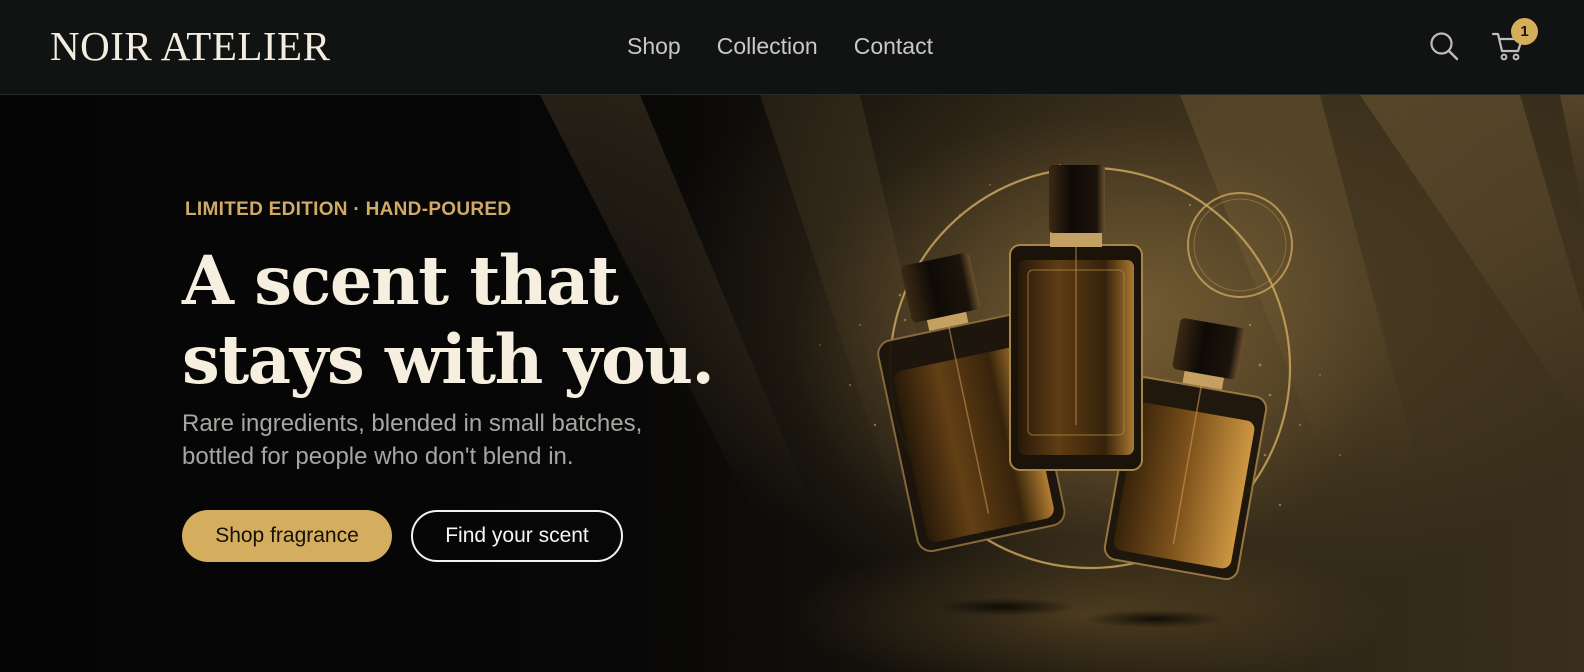  I want to click on nav-link-shop: Shop, so click(654, 46).